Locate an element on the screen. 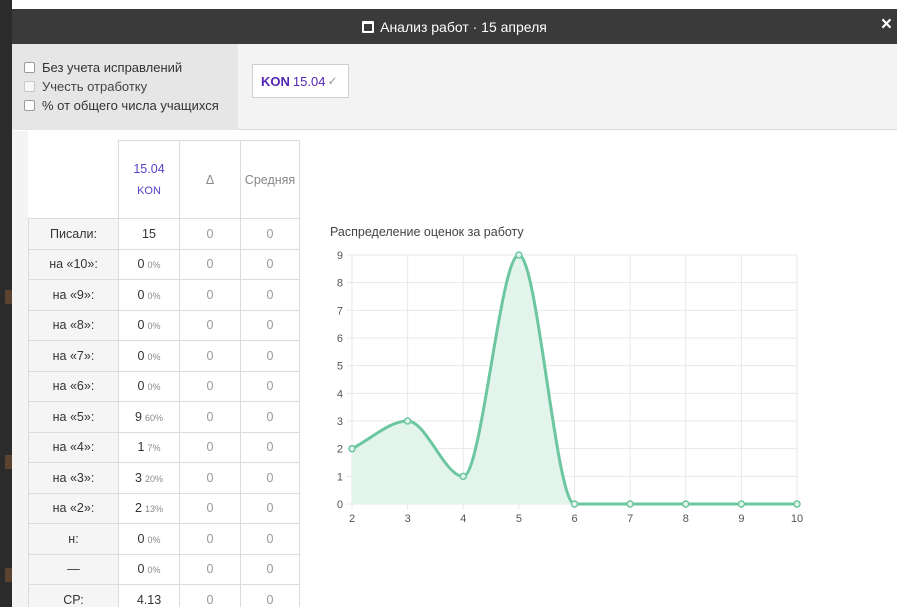  x-tick-label: 7 is located at coordinates (630, 519).